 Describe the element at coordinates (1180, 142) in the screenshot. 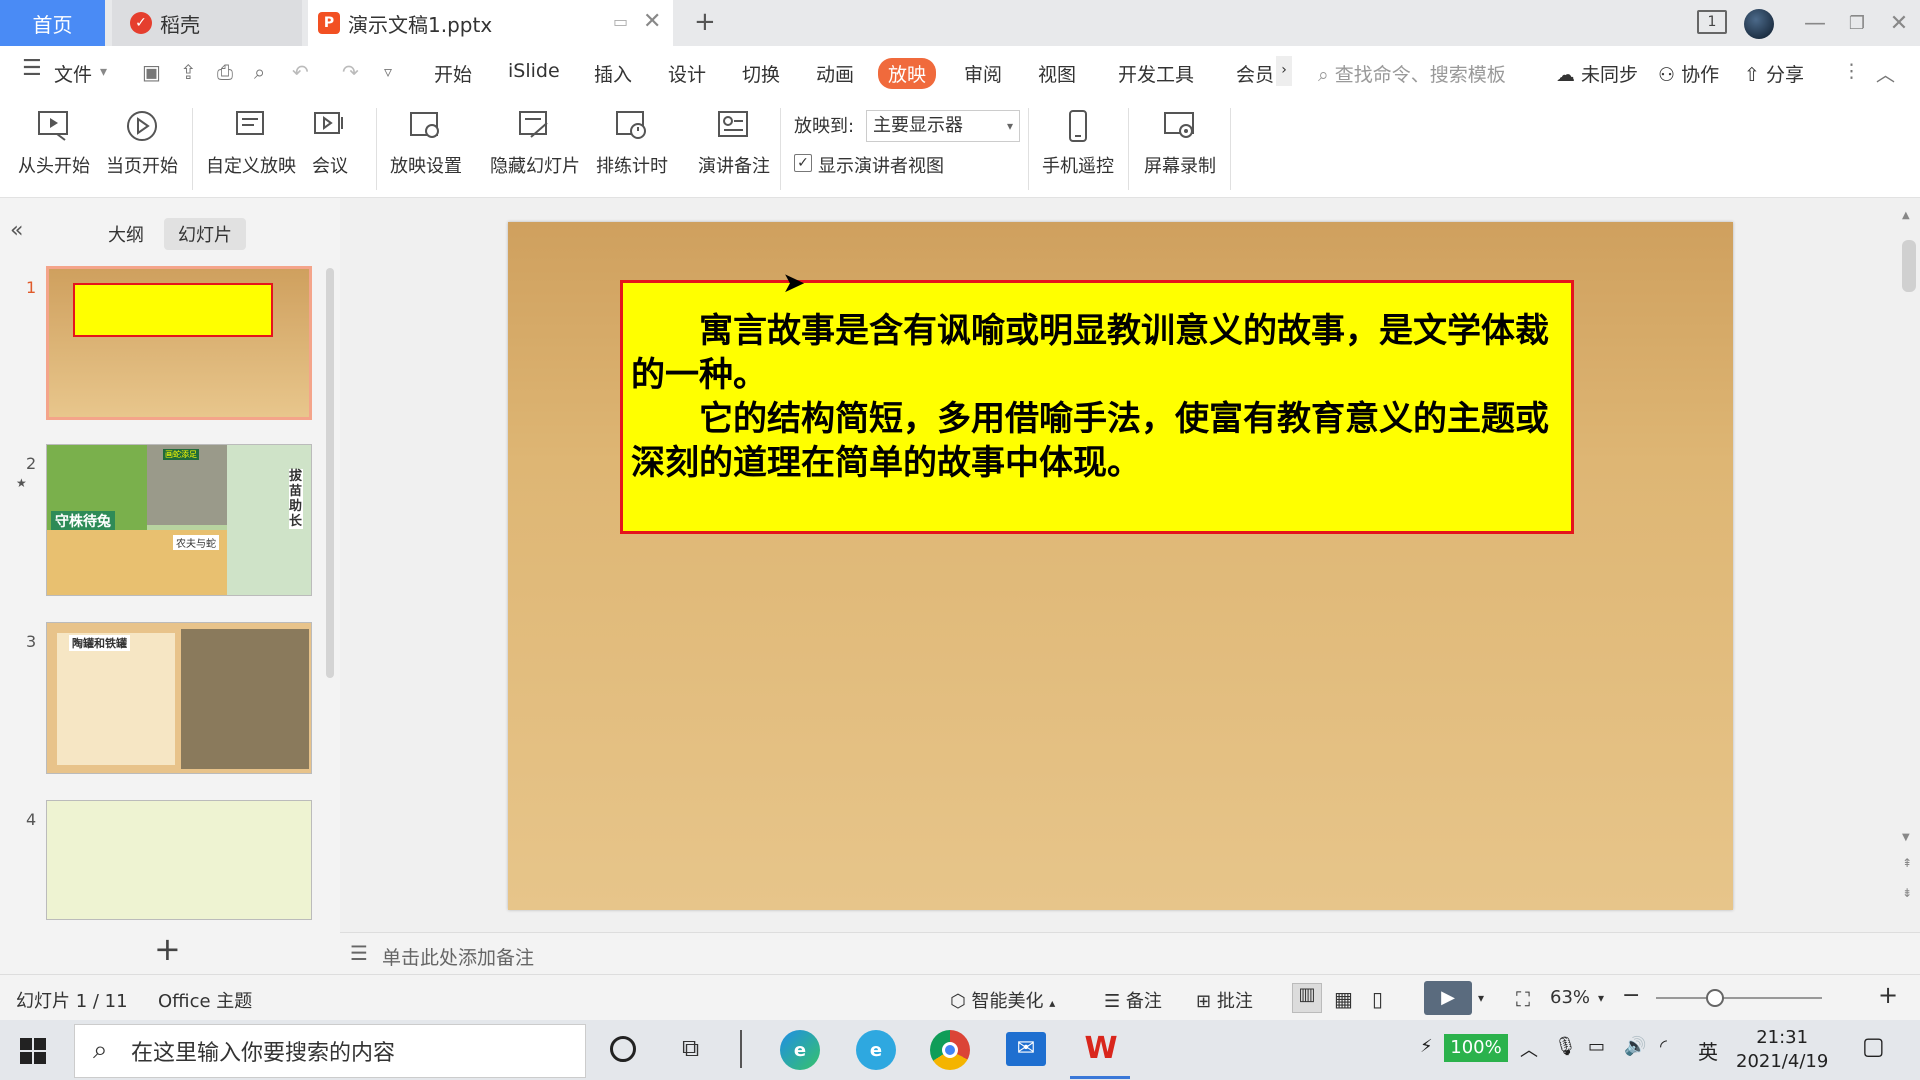

I see `screen-record-button: 屏幕录制` at that location.